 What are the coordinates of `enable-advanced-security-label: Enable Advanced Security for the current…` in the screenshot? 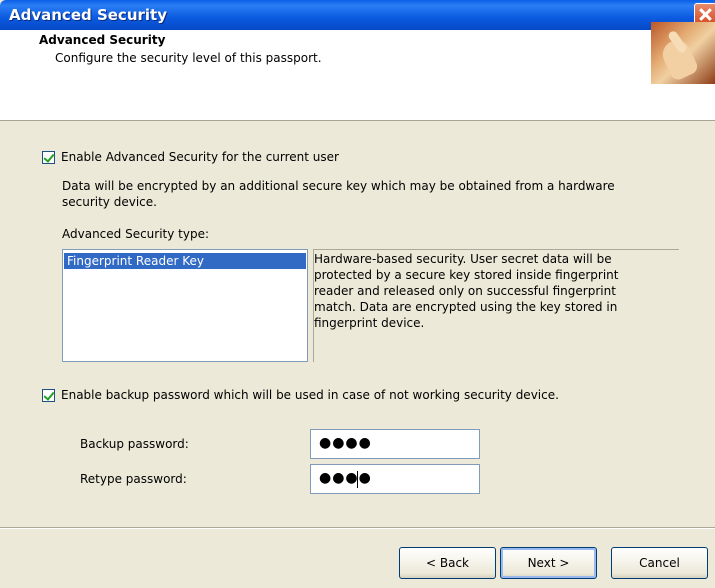 It's located at (200, 157).